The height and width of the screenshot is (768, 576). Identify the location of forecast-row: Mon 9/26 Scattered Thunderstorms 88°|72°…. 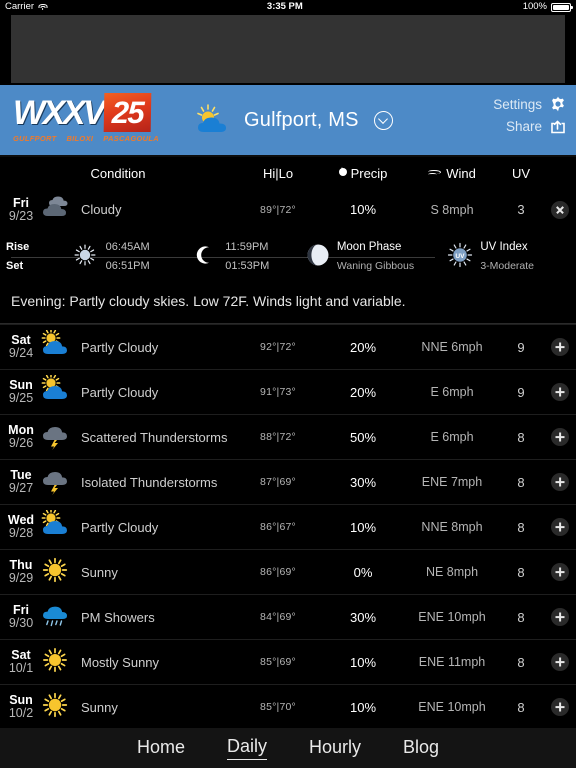
(288, 437).